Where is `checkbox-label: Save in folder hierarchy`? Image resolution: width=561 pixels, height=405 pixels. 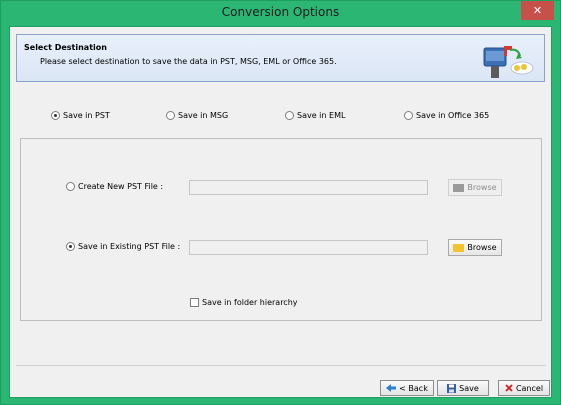
checkbox-label: Save in folder hierarchy is located at coordinates (250, 302).